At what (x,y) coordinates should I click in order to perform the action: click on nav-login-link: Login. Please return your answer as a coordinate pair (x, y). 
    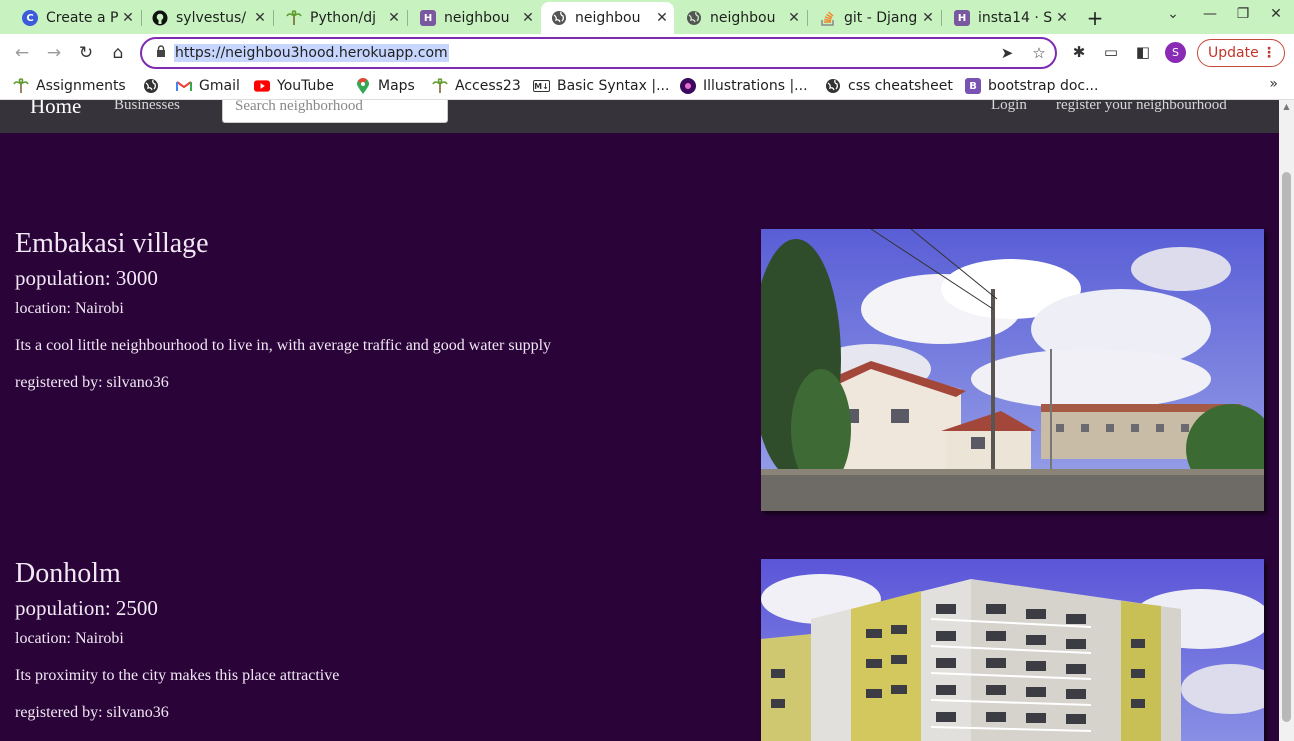
    Looking at the image, I should click on (1009, 107).